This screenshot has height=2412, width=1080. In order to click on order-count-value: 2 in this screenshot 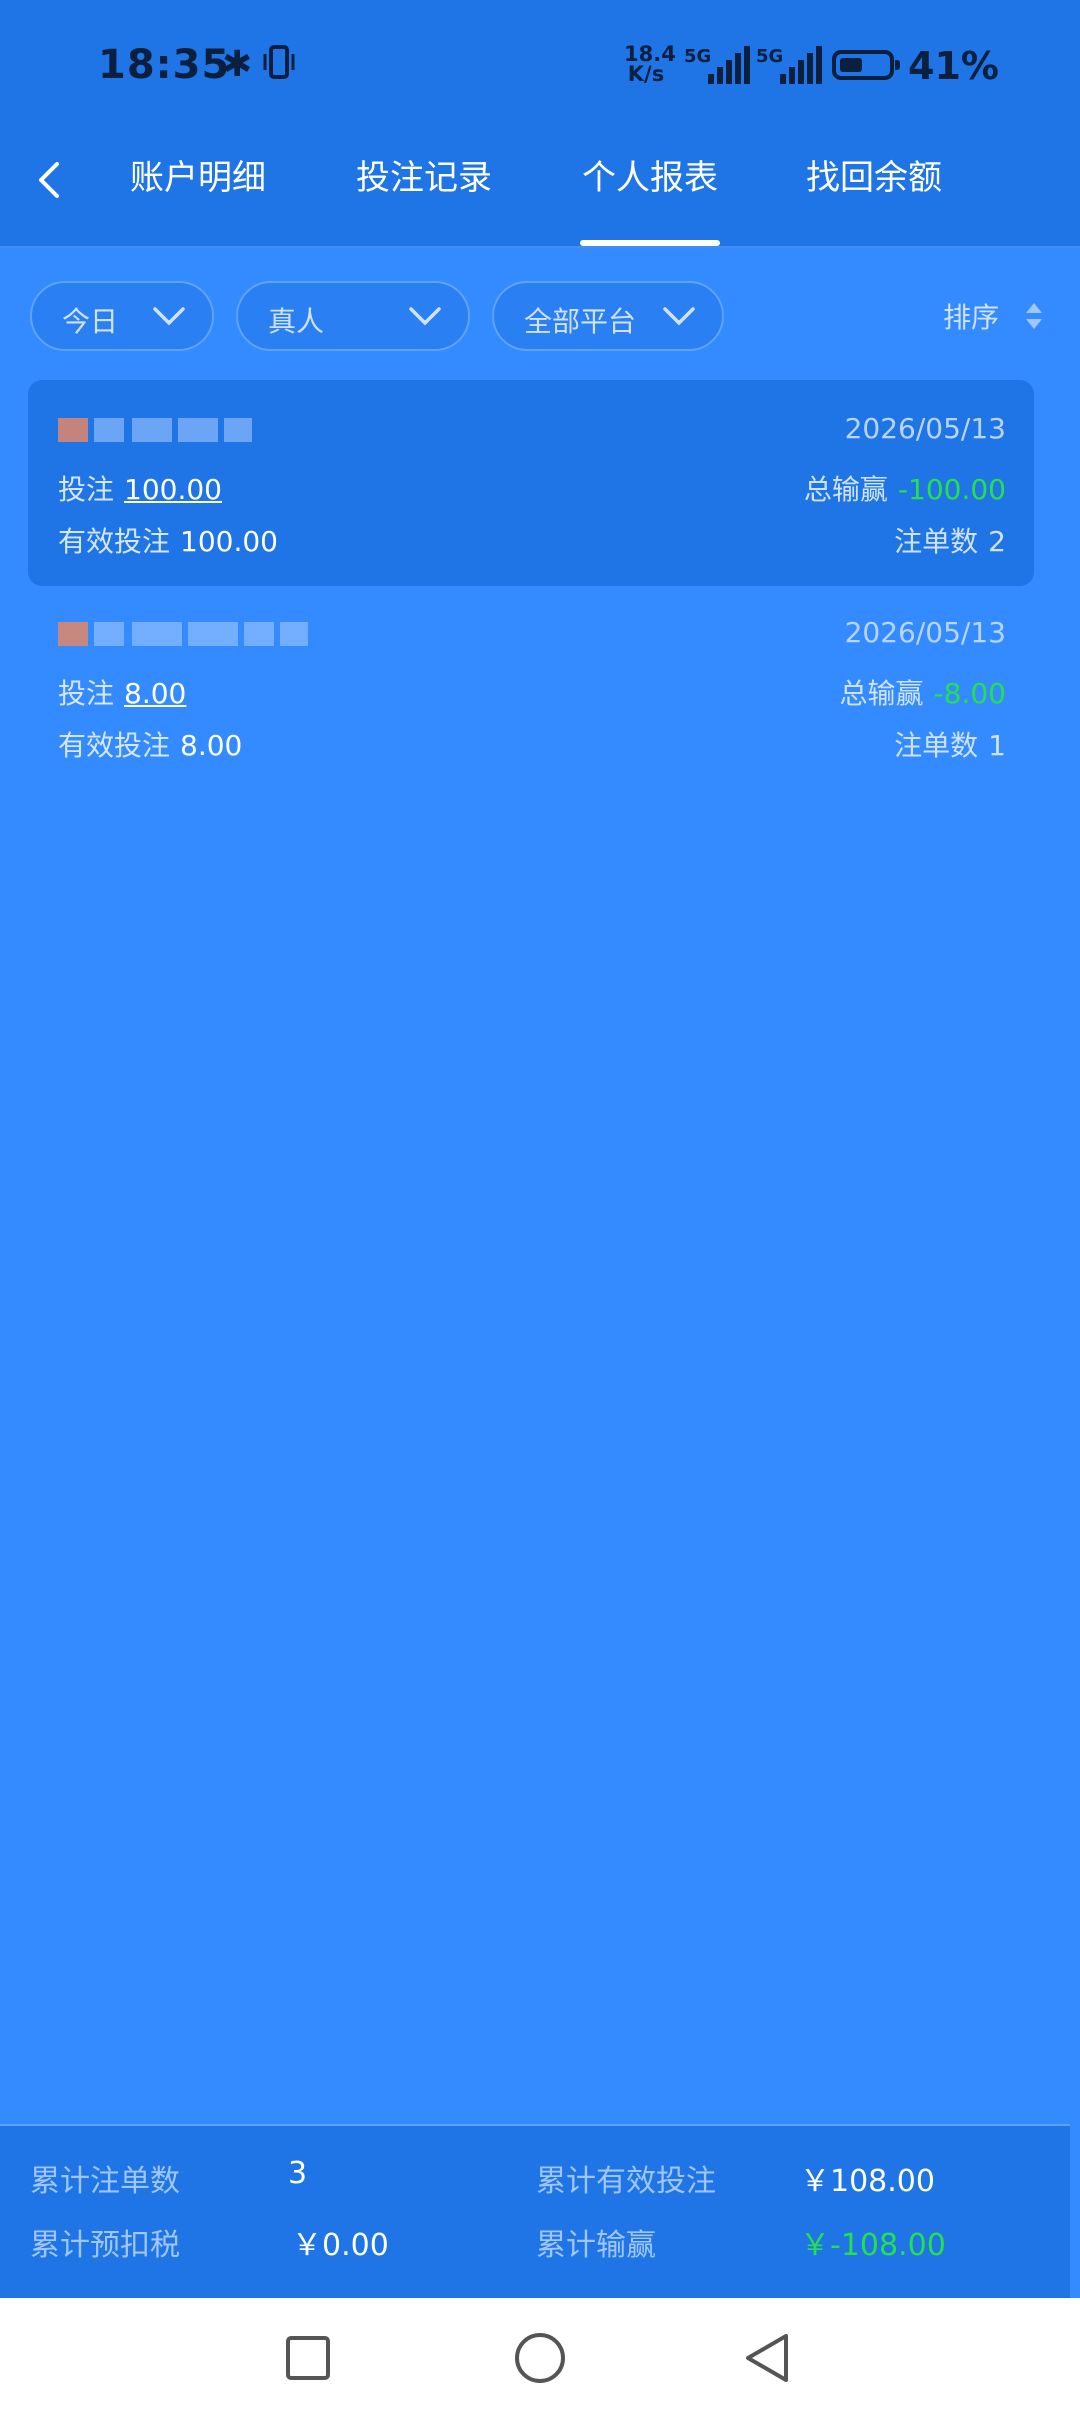, I will do `click(997, 541)`.